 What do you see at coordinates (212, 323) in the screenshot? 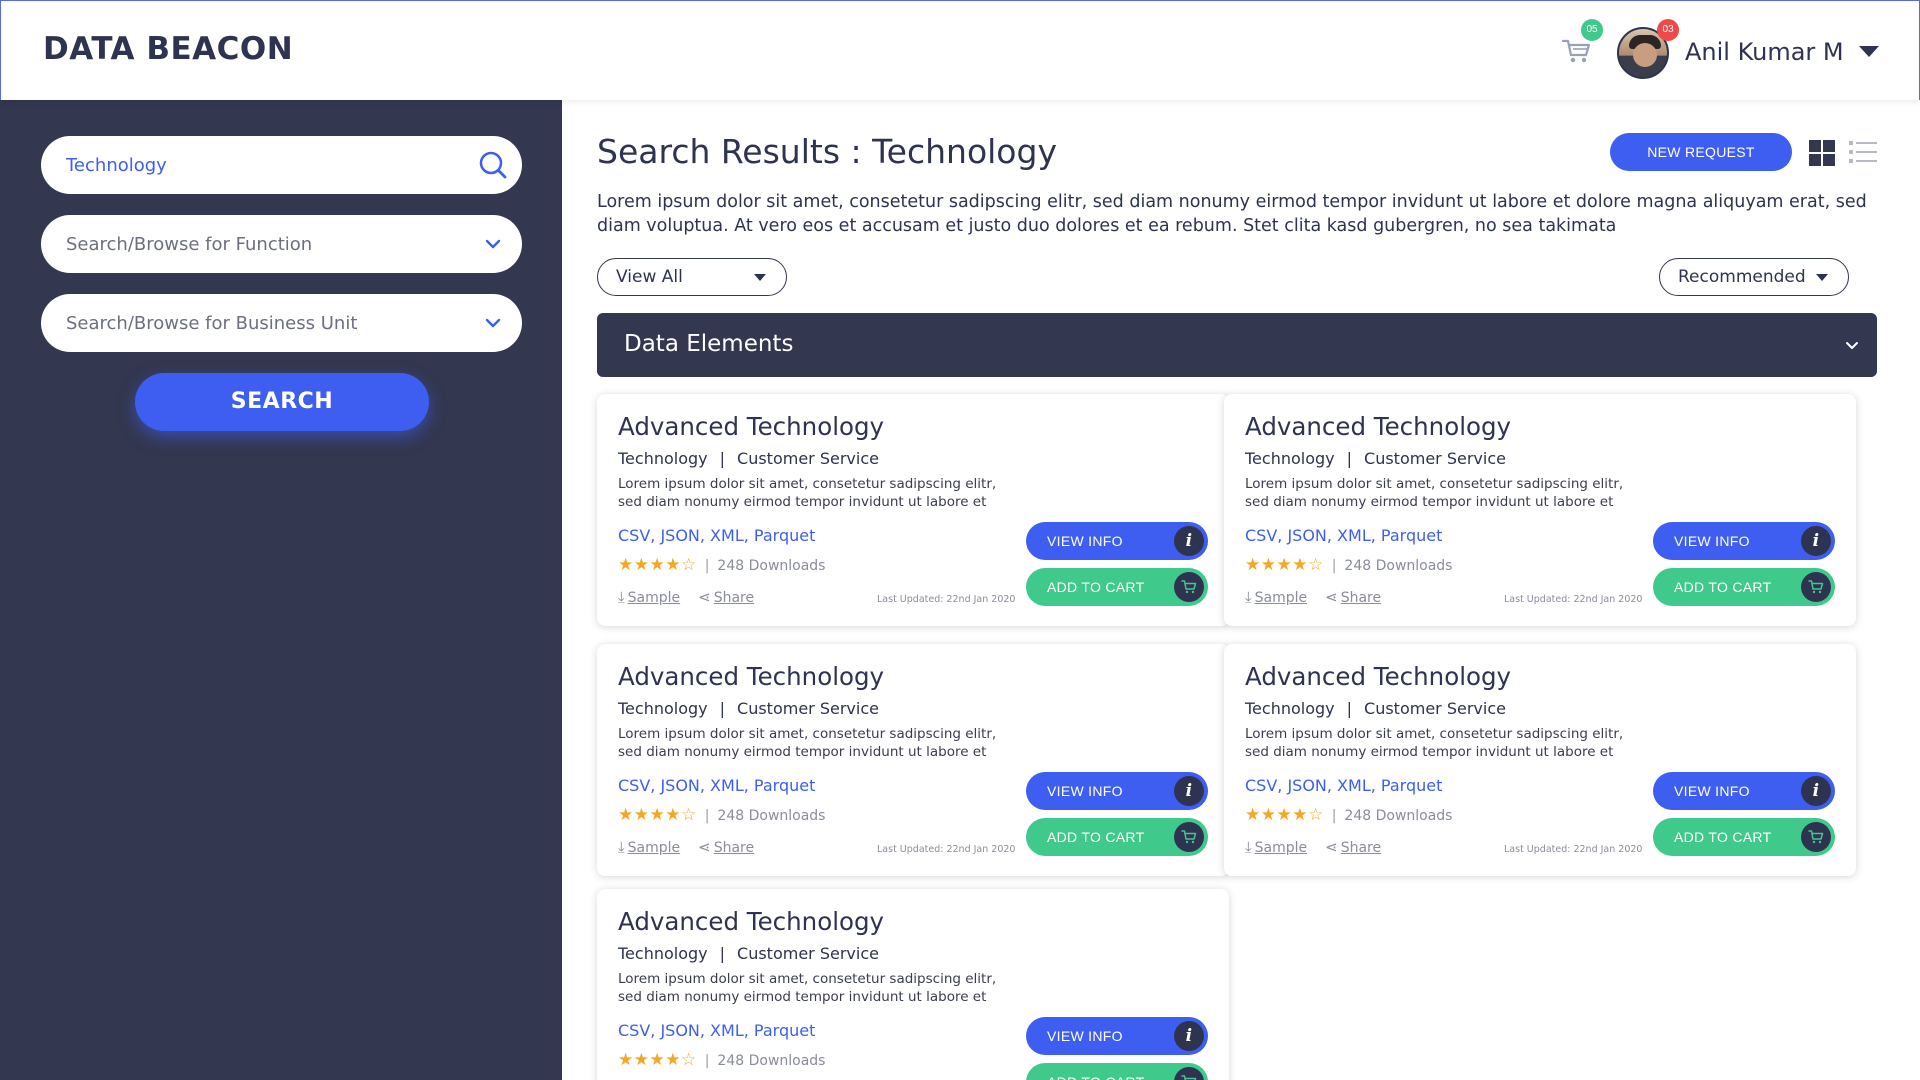
I see `business-unit-select-placeholder: Search/Browse for Business Unit` at bounding box center [212, 323].